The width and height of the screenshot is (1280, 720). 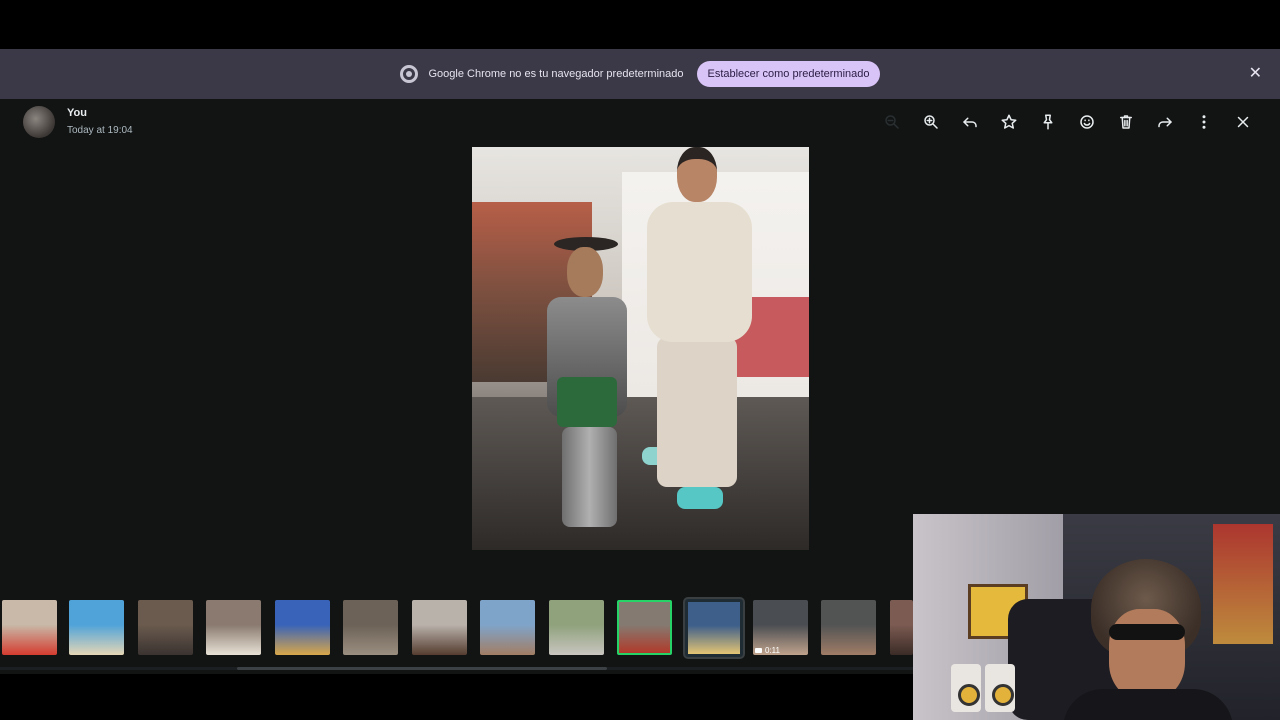 What do you see at coordinates (772, 650) in the screenshot?
I see `video-duration-label: 0:11` at bounding box center [772, 650].